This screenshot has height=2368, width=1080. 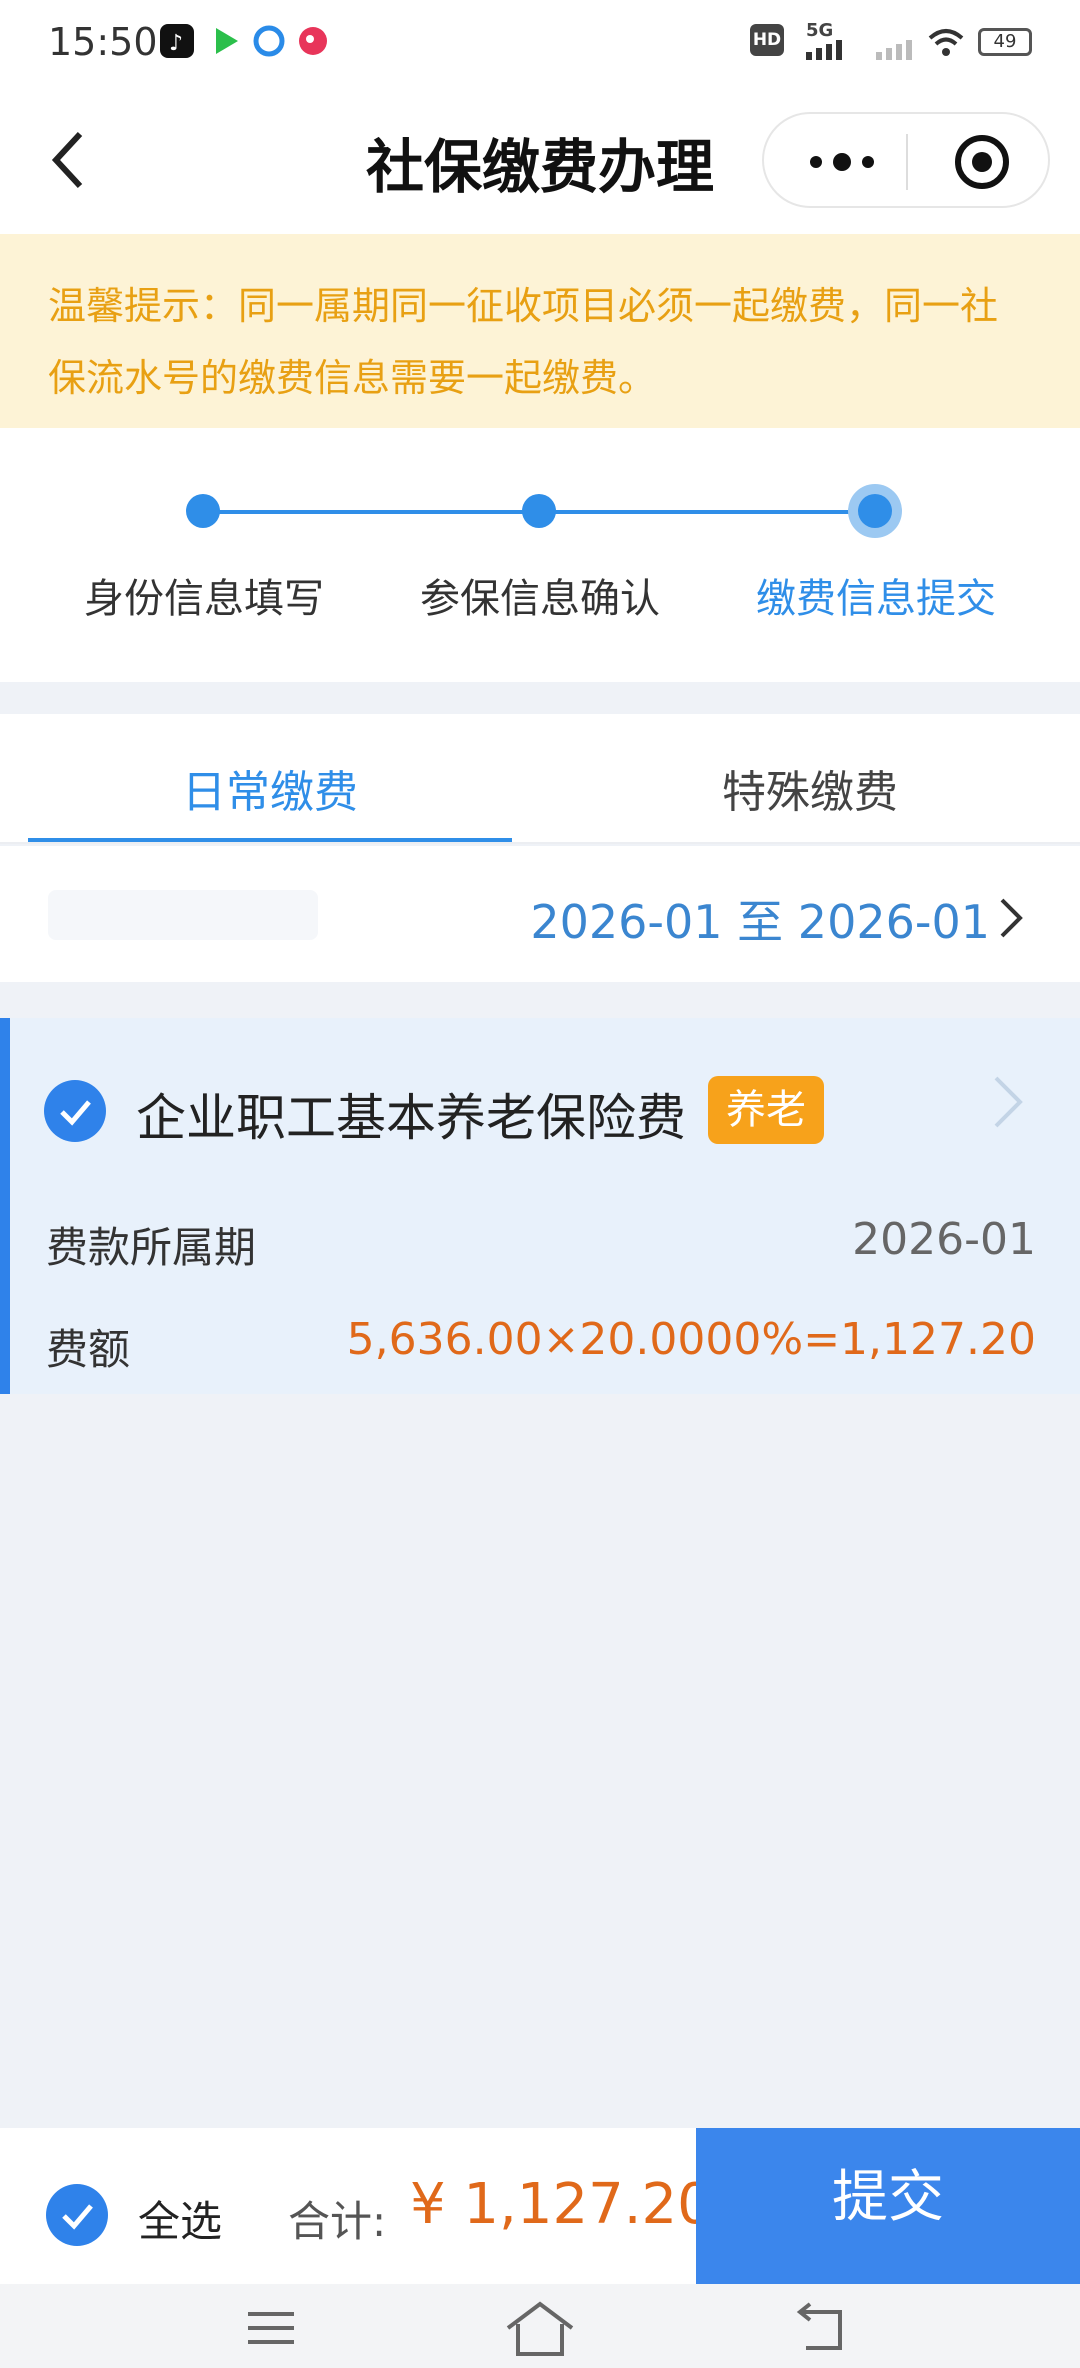 What do you see at coordinates (204, 599) in the screenshot?
I see `step-label-1: 身份信息填写` at bounding box center [204, 599].